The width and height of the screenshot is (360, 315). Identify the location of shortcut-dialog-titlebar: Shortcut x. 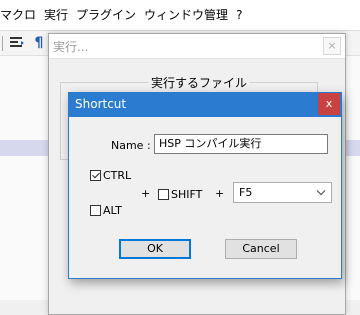
(205, 105).